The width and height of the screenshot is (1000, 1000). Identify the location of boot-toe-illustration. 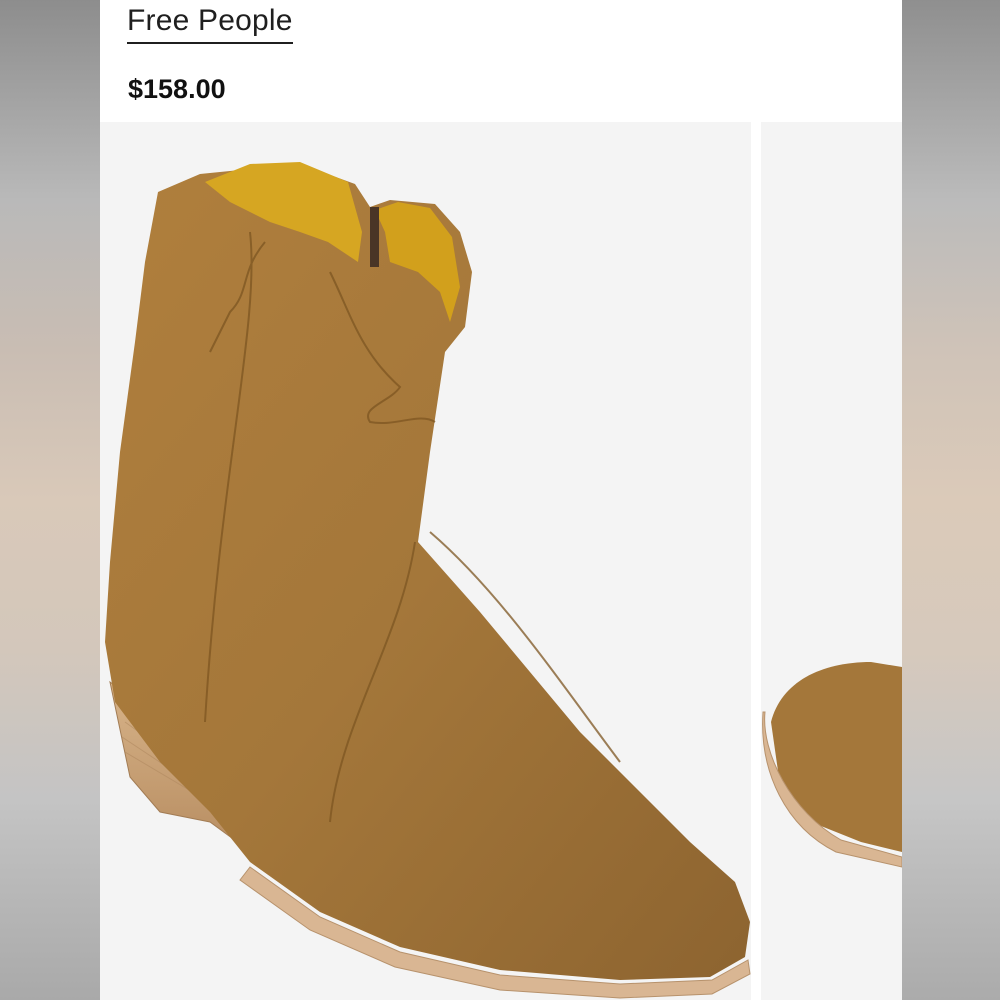
(832, 765).